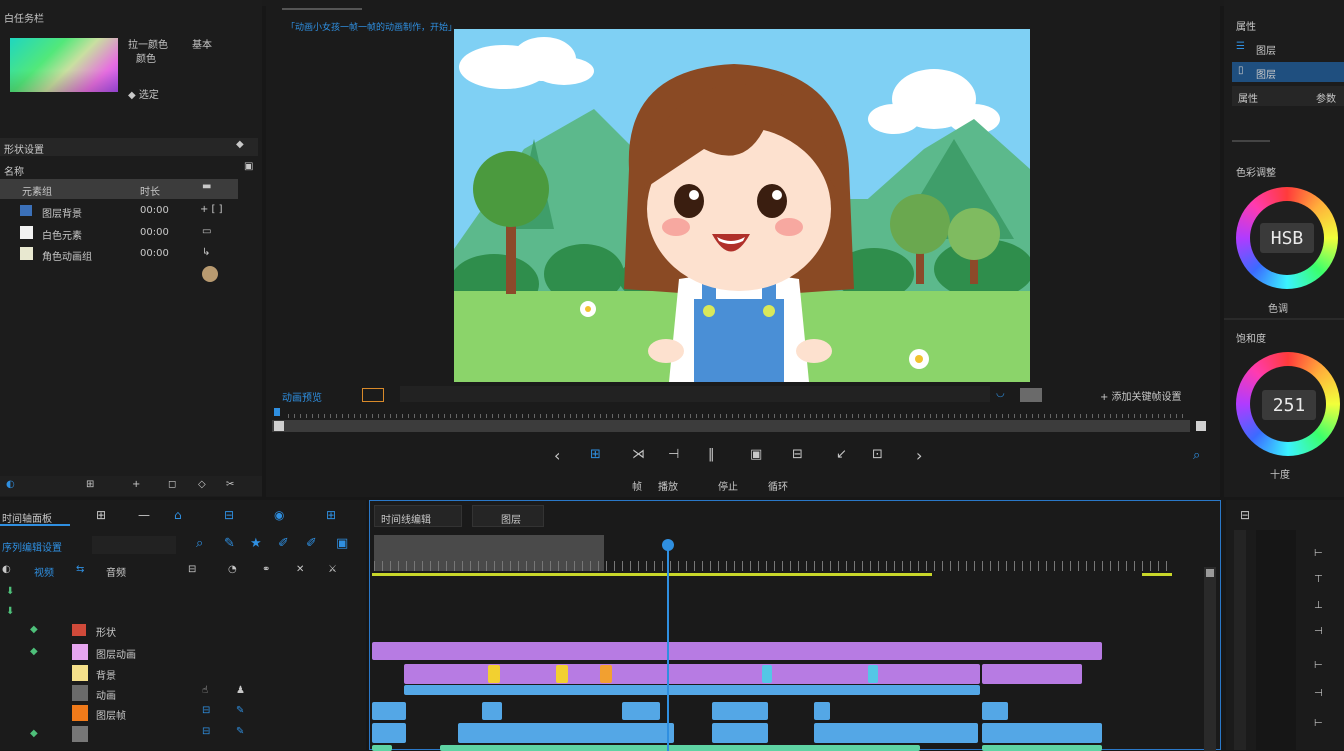 The height and width of the screenshot is (751, 1344). Describe the element at coordinates (342, 543) in the screenshot. I see `bag-icon: ▣` at that location.